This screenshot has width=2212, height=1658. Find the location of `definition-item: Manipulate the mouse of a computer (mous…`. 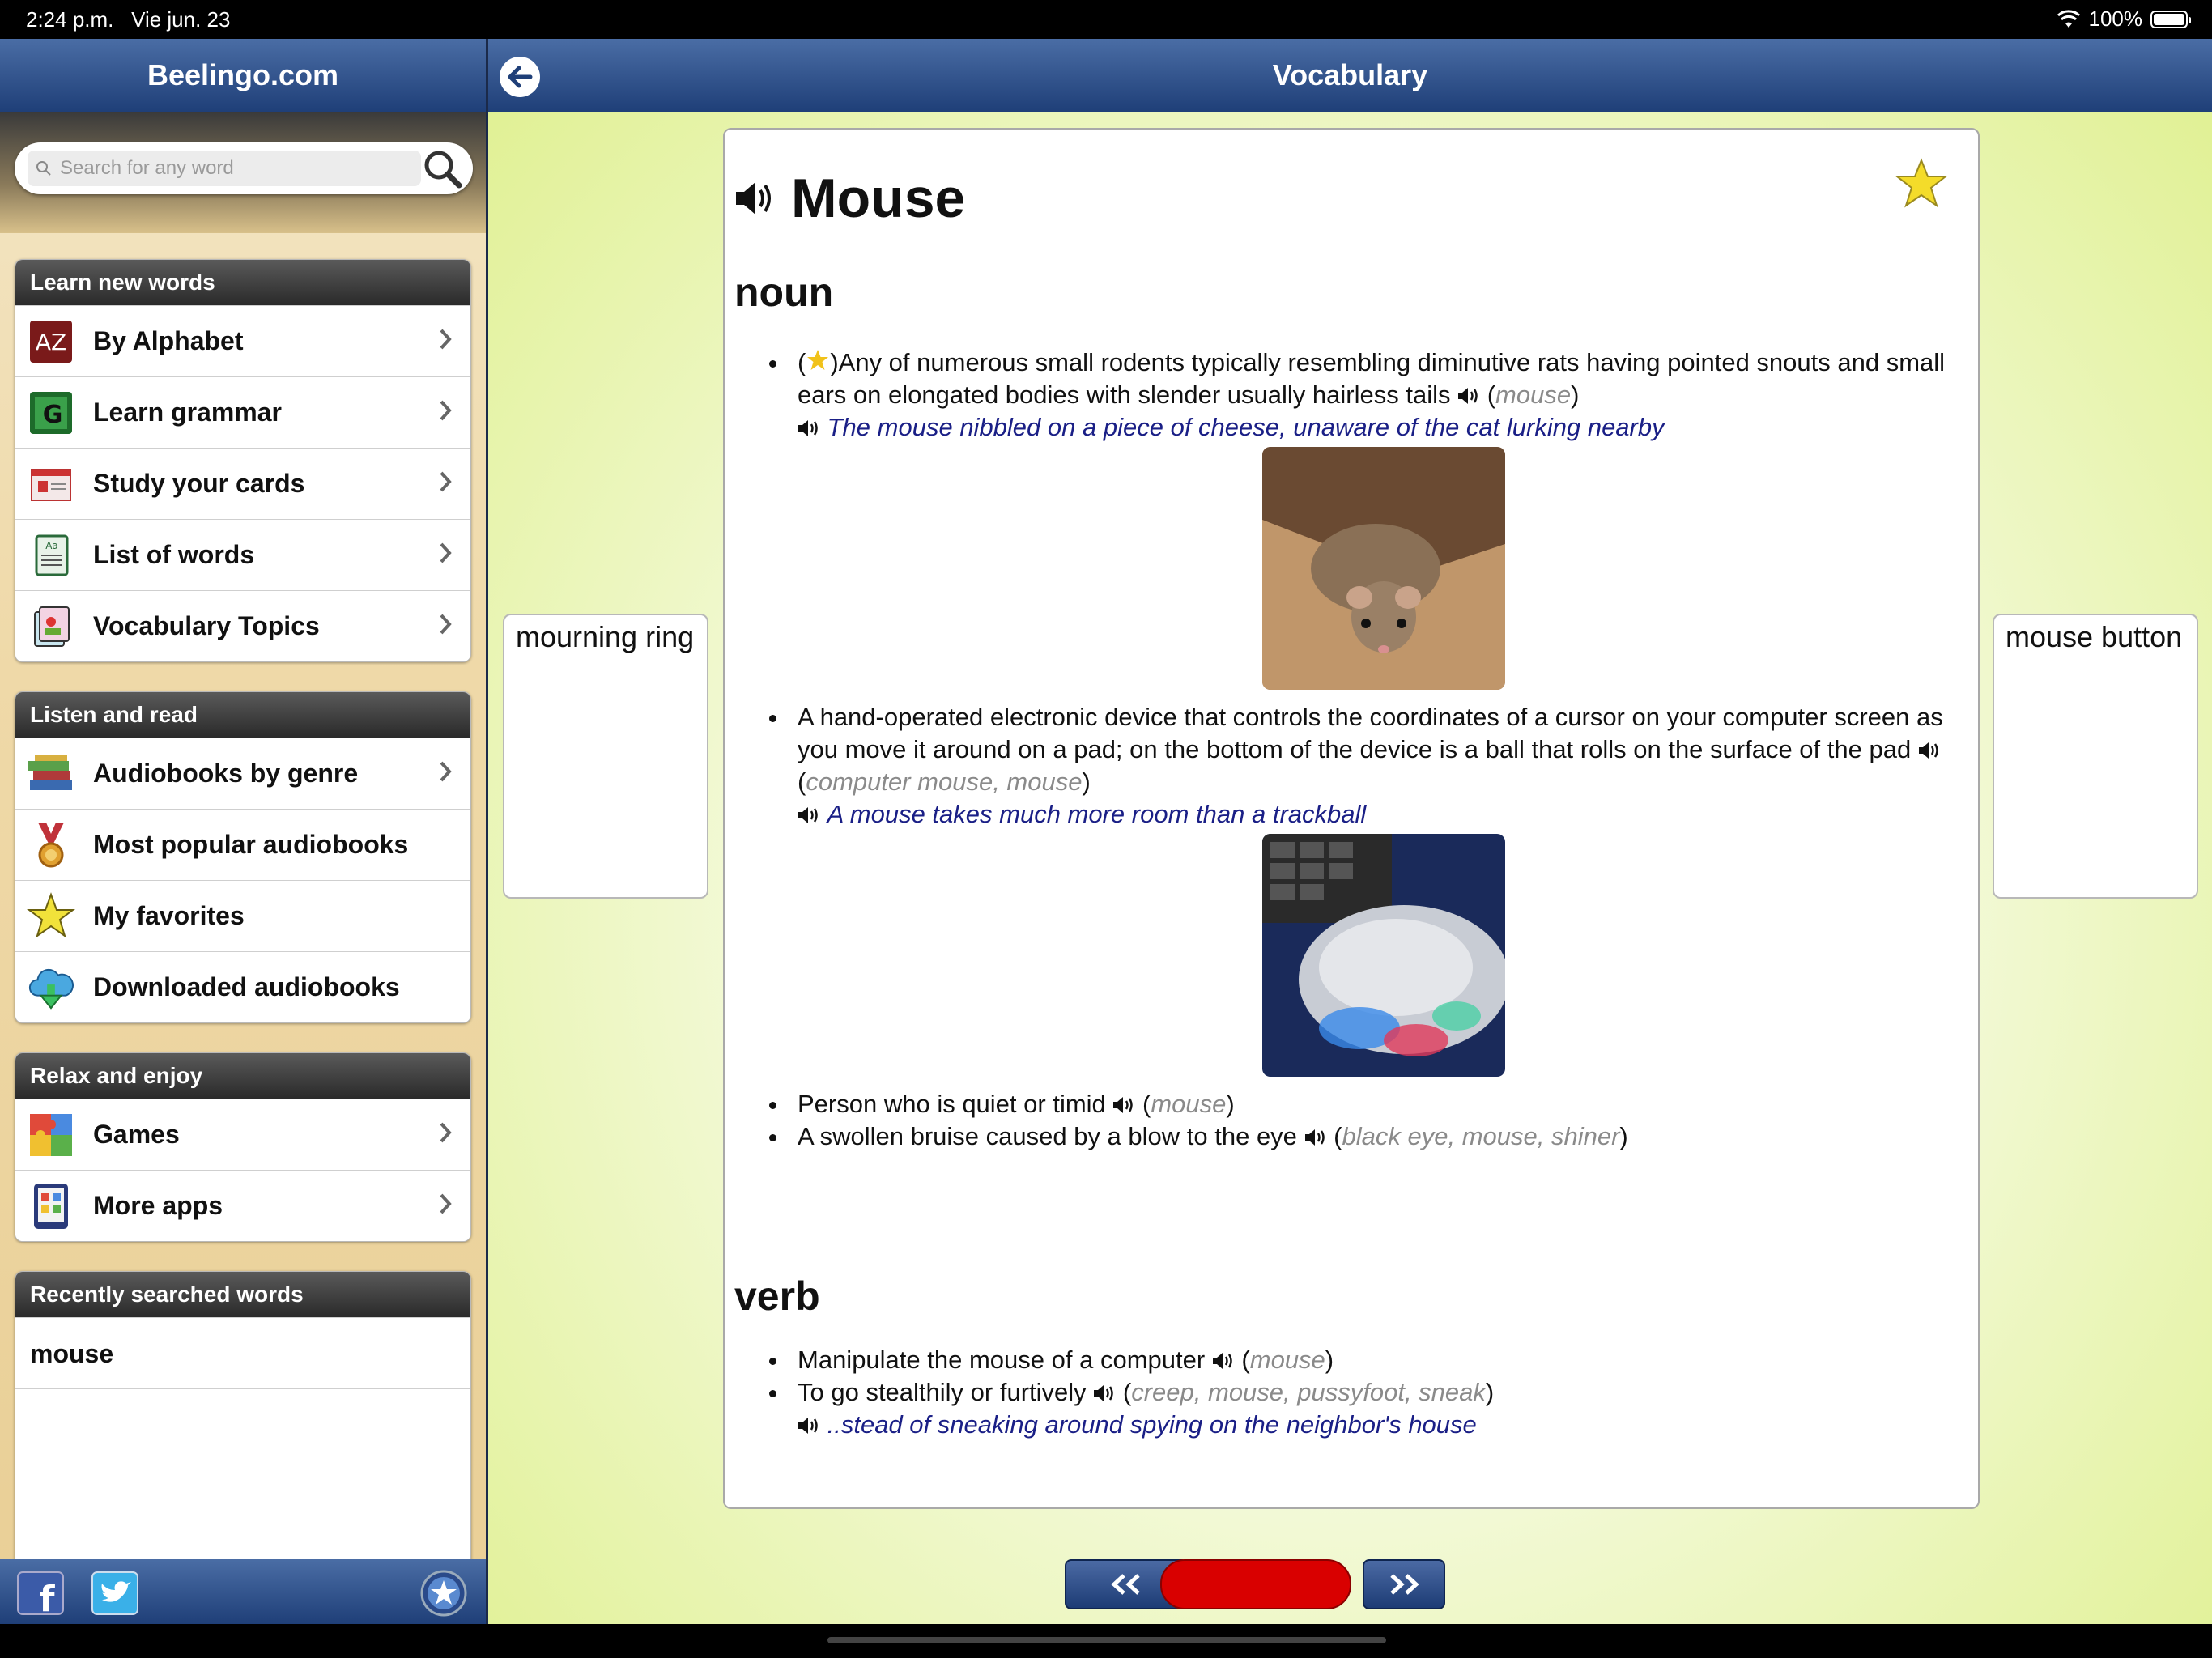

definition-item: Manipulate the mouse of a computer (mous… is located at coordinates (1374, 1360).